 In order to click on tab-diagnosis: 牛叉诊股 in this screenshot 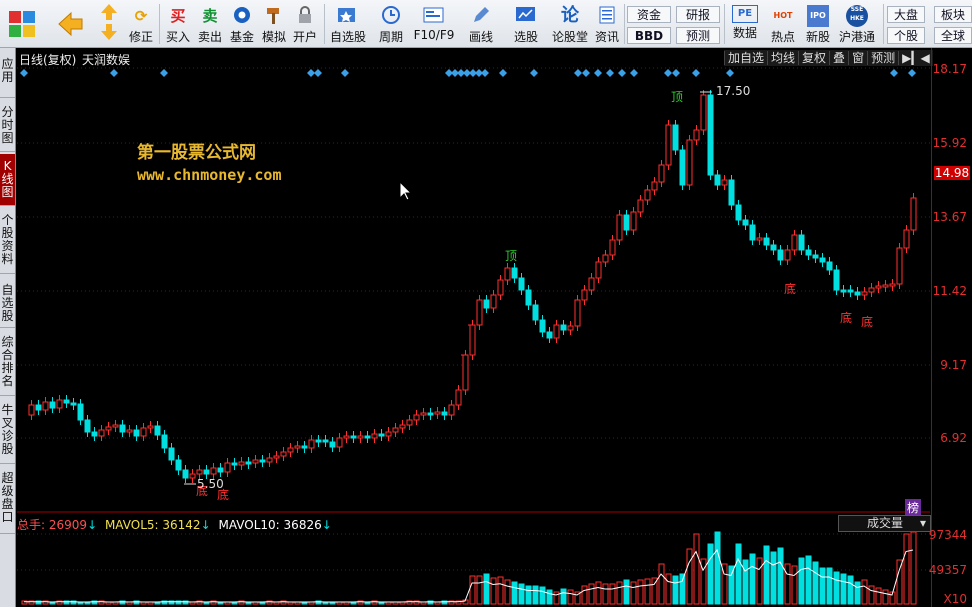, I will do `click(7, 431)`.